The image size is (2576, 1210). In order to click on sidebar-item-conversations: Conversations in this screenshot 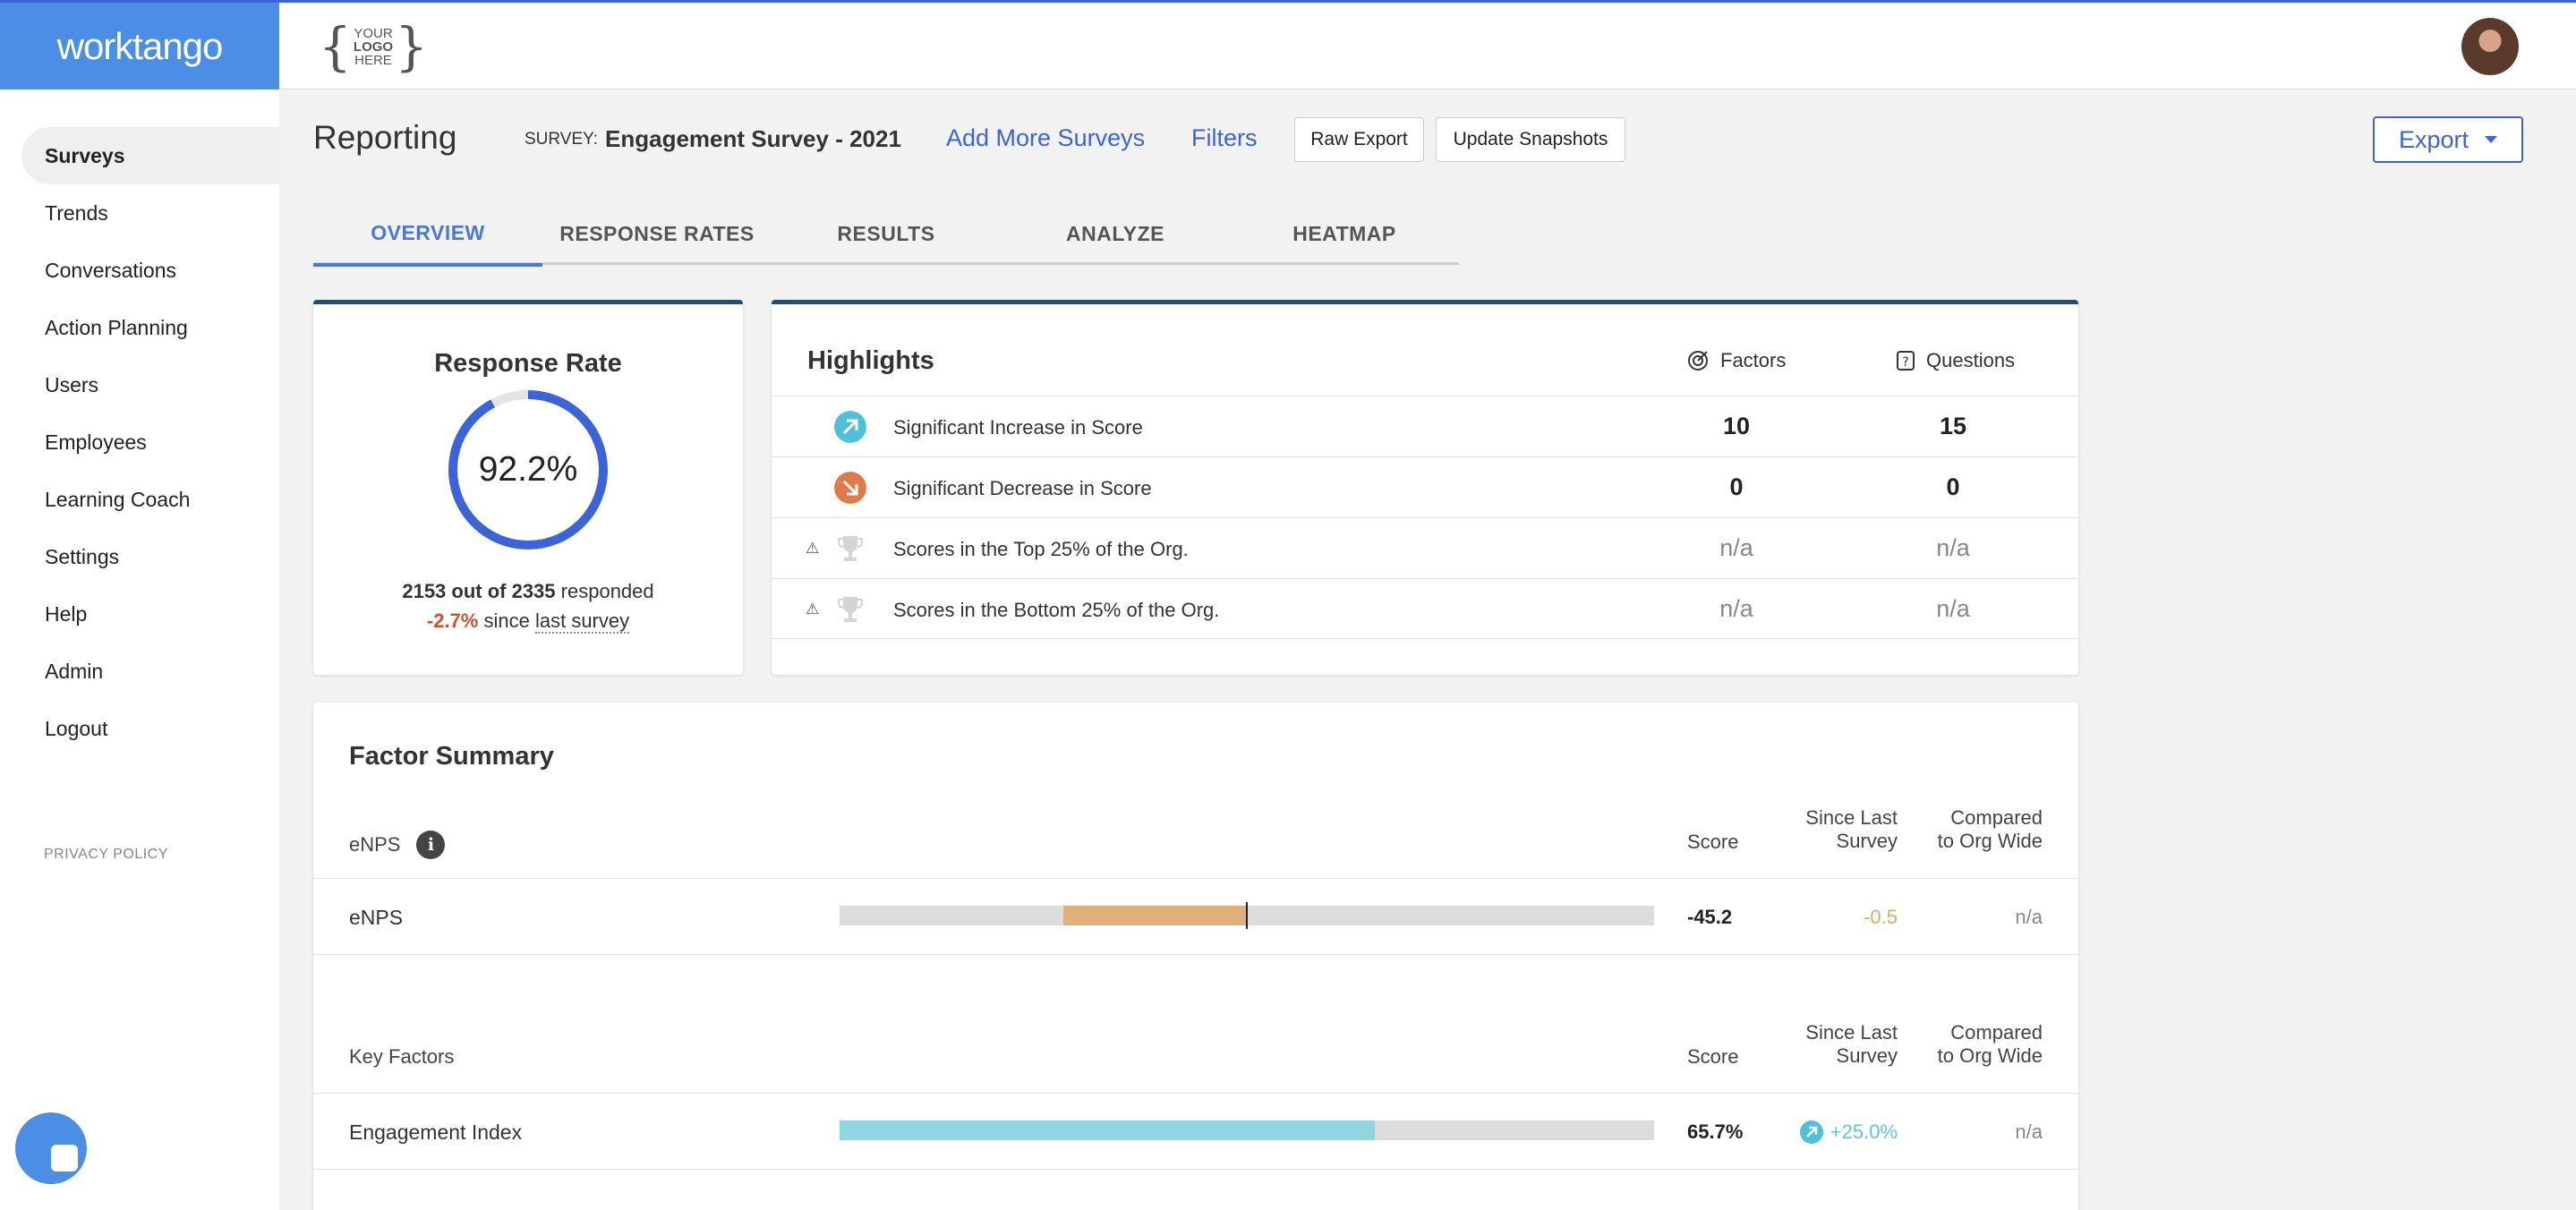, I will do `click(150, 270)`.